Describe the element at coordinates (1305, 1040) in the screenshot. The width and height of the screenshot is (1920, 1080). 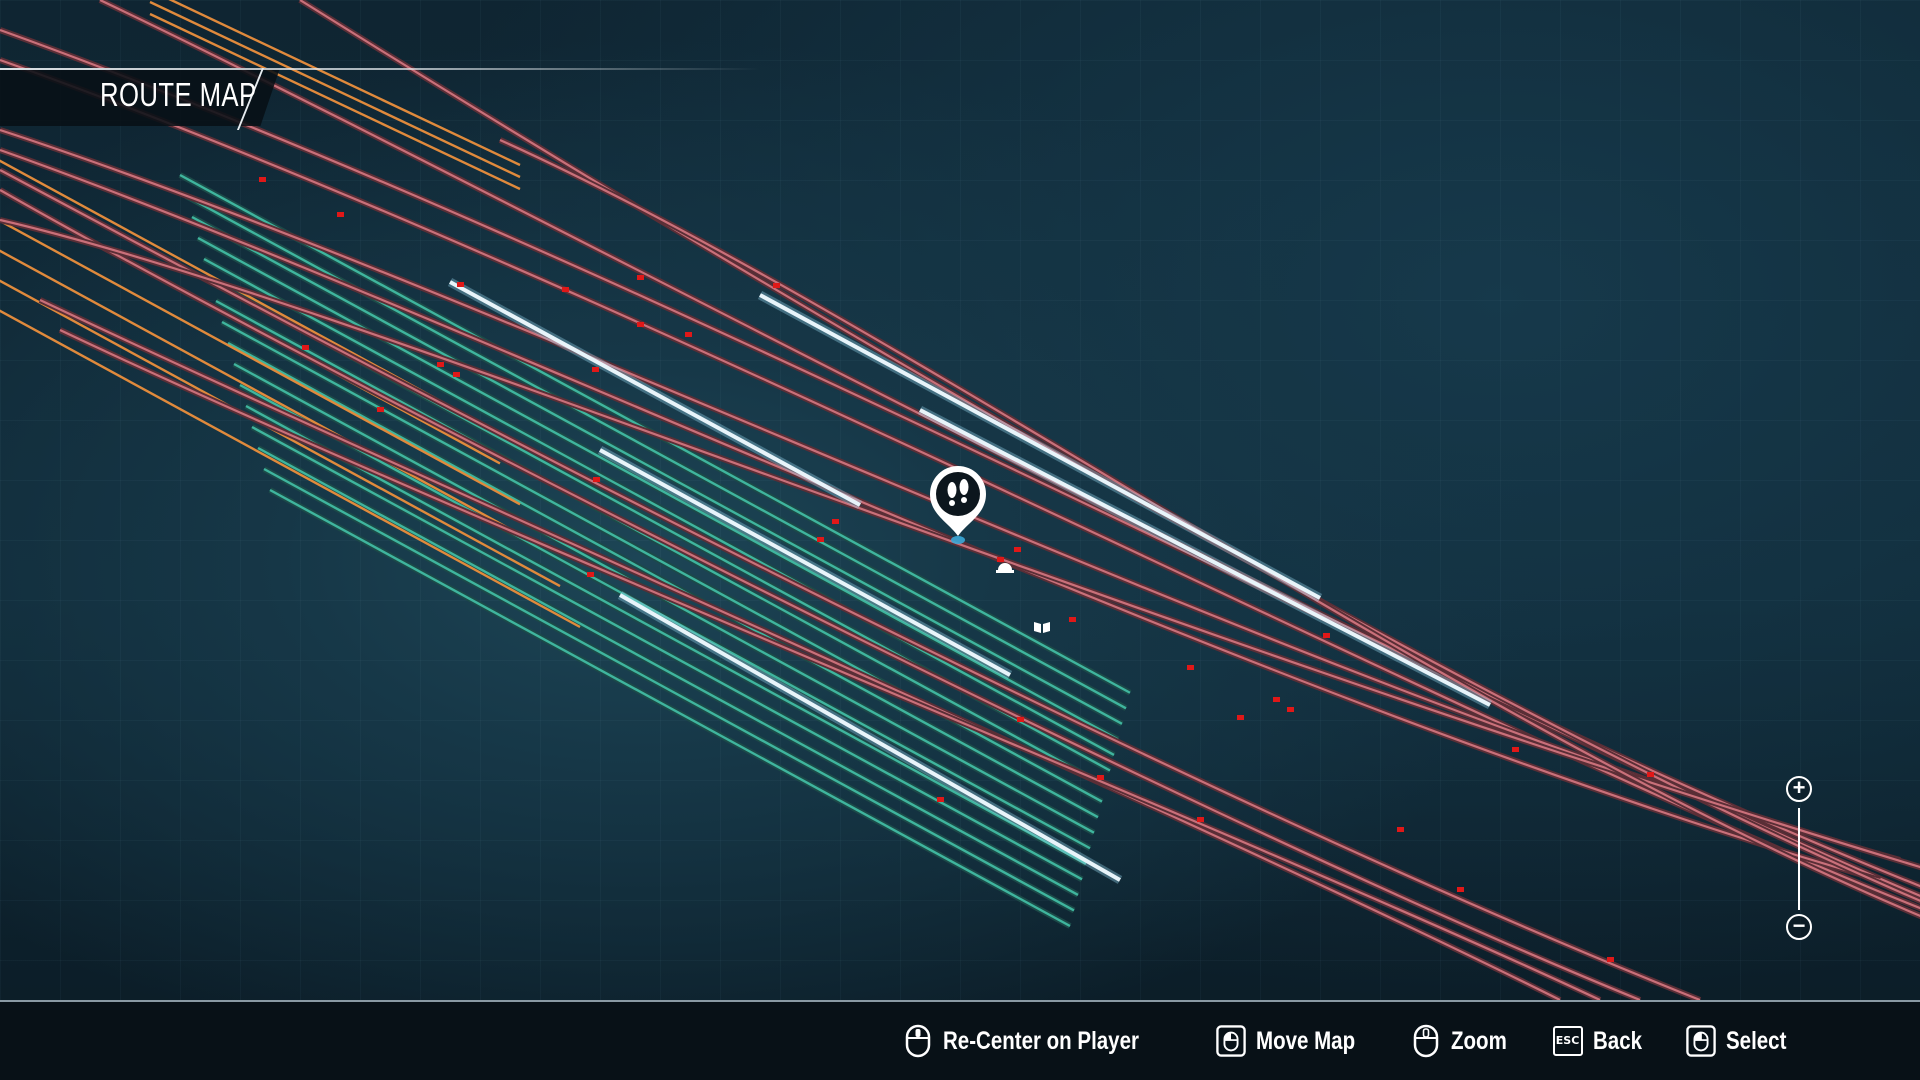
I see `move-map-label: Move Map` at that location.